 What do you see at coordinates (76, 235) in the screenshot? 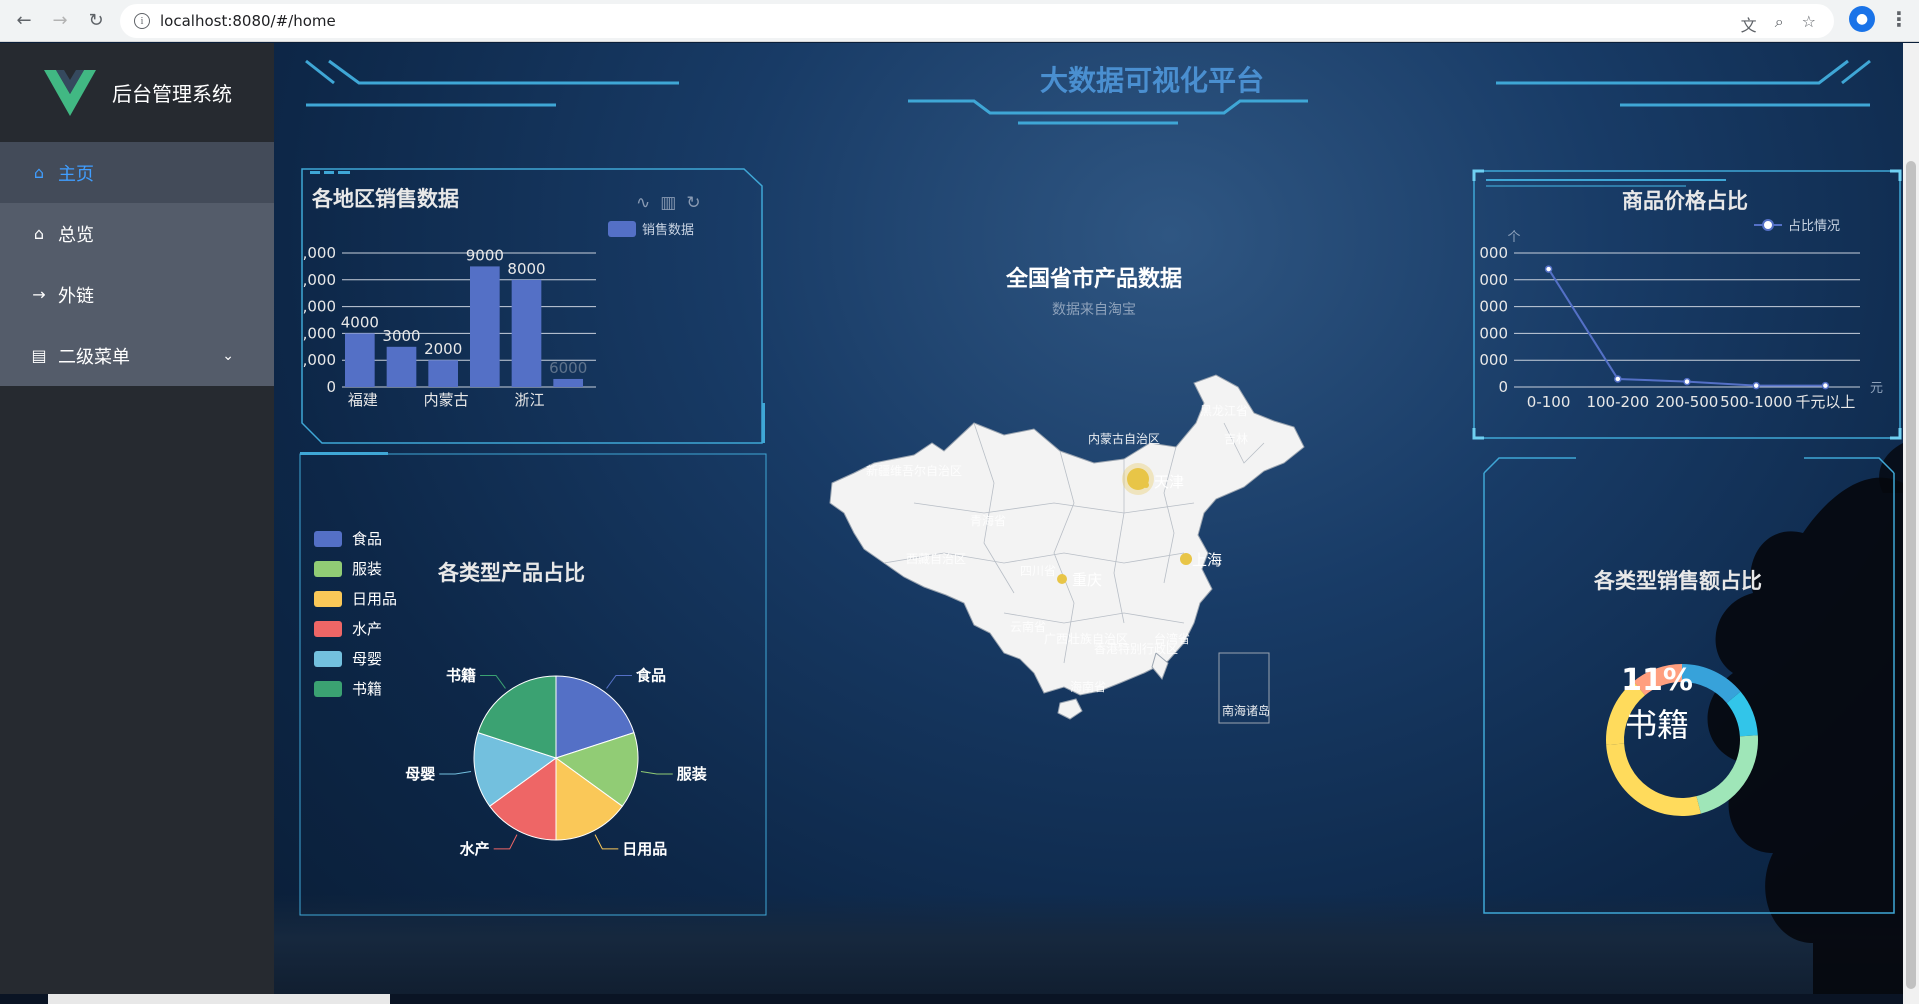
I see `menu-item-label: 总览` at bounding box center [76, 235].